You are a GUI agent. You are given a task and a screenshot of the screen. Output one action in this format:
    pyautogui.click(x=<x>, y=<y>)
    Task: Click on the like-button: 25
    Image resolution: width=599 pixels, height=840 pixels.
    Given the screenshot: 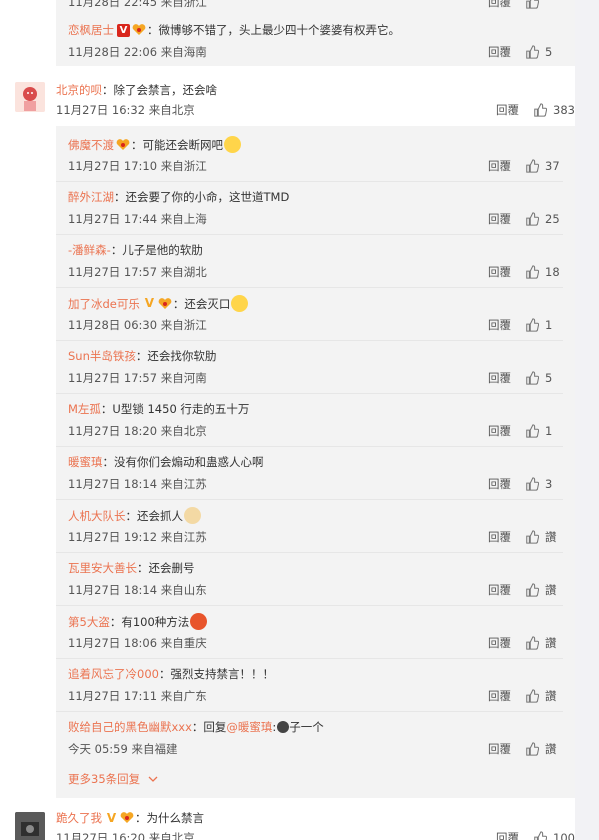 What is the action you would take?
    pyautogui.click(x=544, y=219)
    